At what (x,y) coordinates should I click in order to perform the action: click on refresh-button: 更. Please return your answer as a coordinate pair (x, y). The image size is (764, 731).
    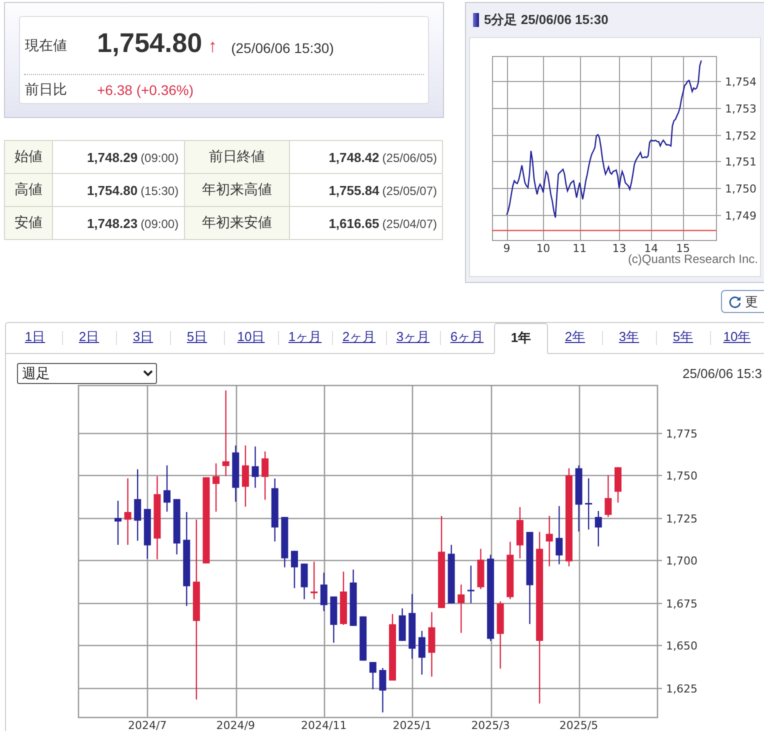
    Looking at the image, I should click on (742, 301).